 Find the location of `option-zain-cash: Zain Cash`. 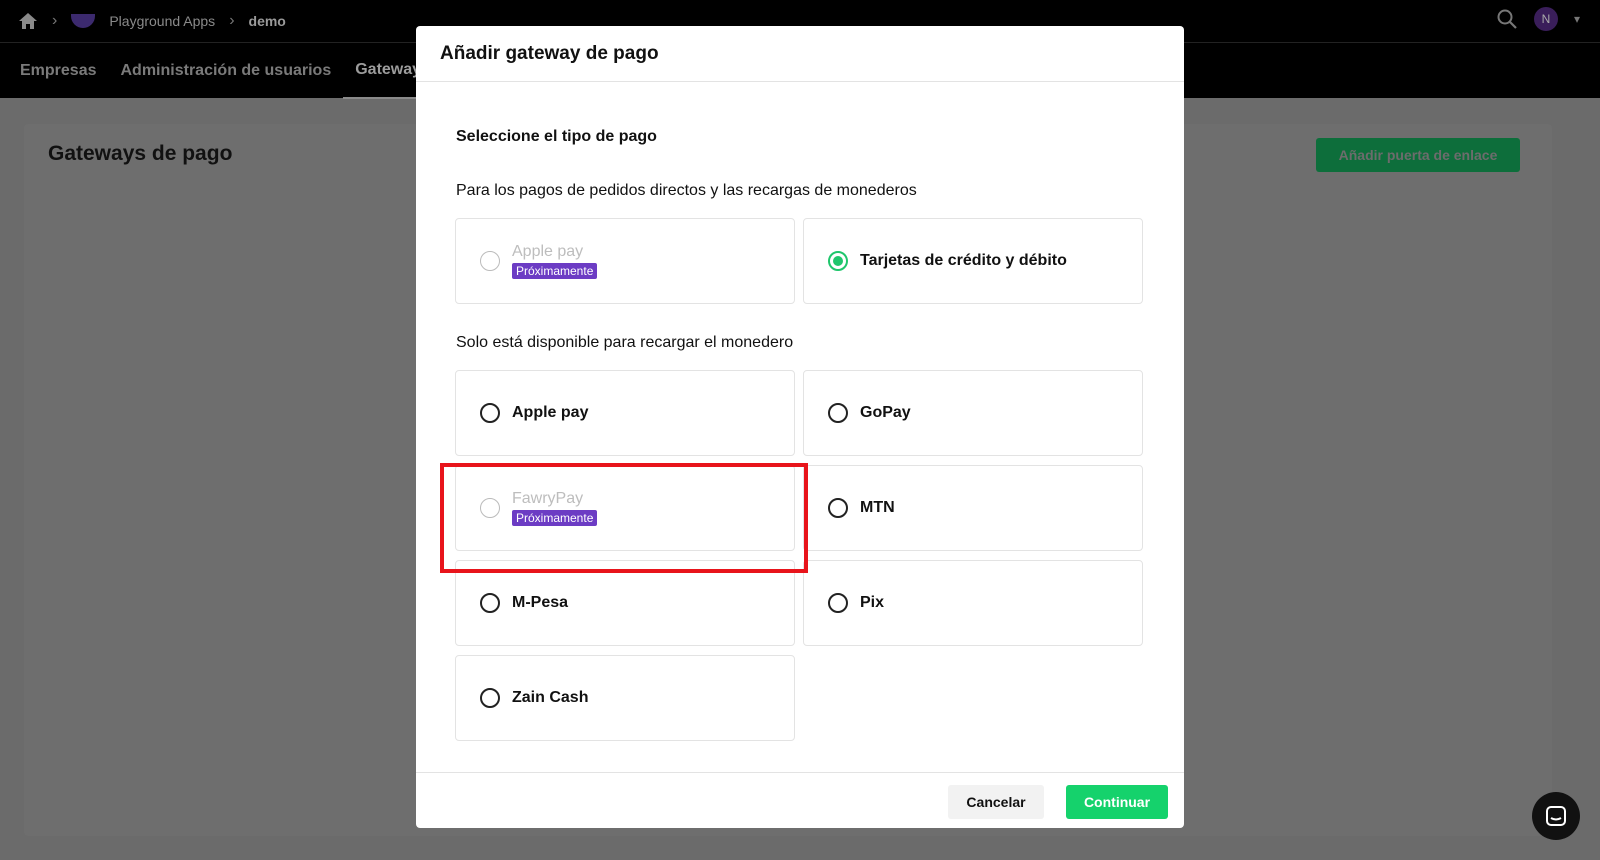

option-zain-cash: Zain Cash is located at coordinates (625, 698).